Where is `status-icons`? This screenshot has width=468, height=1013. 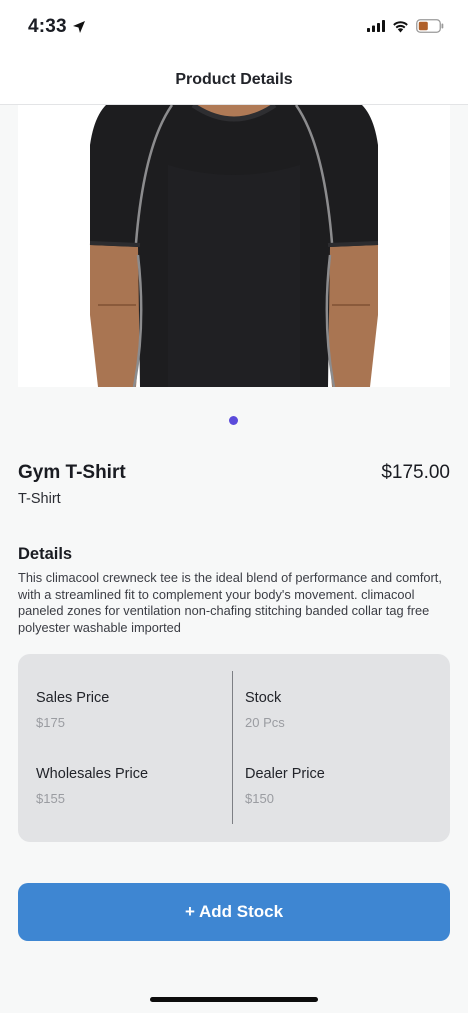
status-icons is located at coordinates (405, 26).